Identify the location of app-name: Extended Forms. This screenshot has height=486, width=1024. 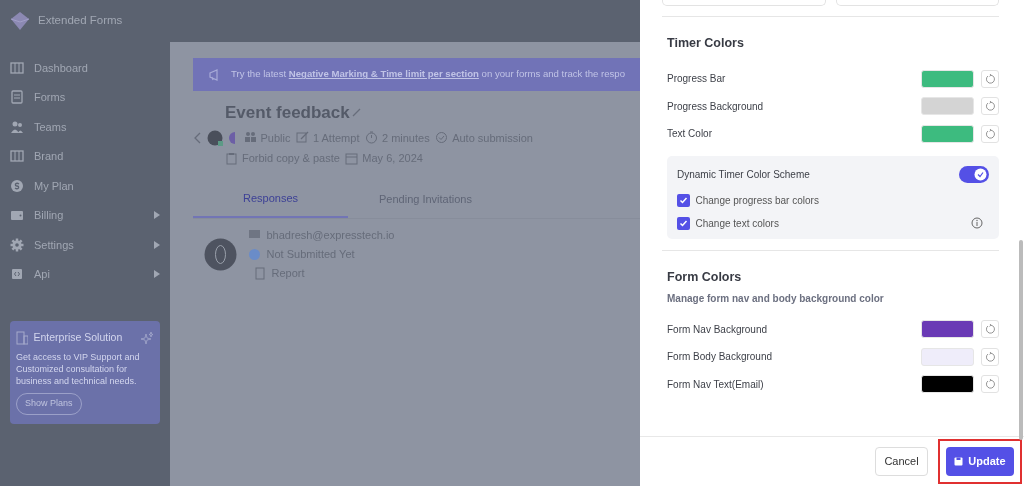
(80, 21).